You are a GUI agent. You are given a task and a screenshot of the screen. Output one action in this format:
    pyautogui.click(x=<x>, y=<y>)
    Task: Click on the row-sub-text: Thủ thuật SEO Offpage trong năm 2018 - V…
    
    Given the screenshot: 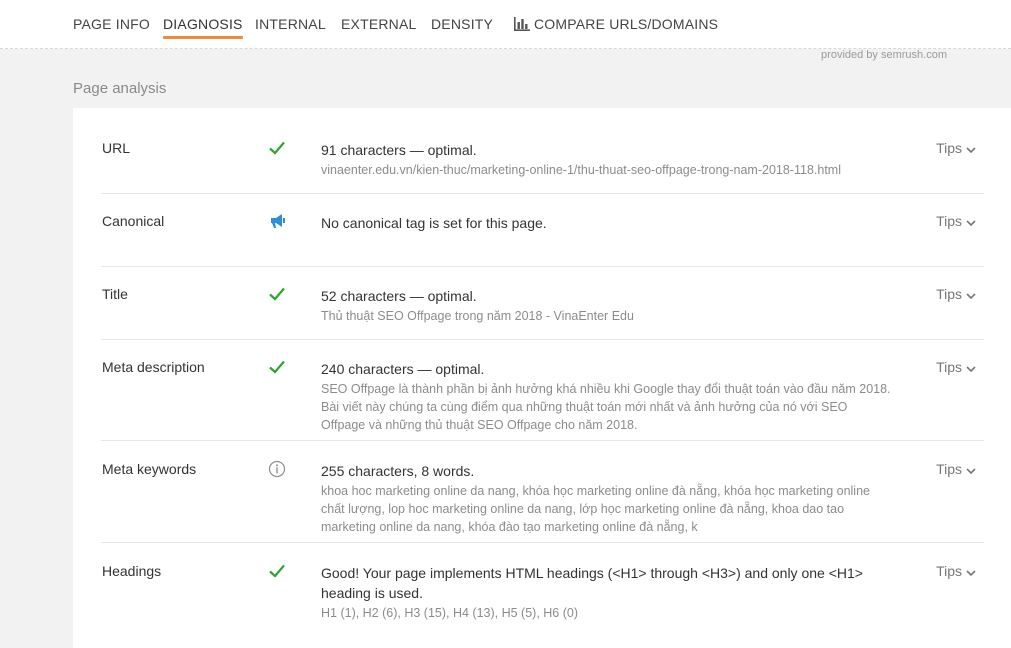 What is the action you would take?
    pyautogui.click(x=477, y=316)
    